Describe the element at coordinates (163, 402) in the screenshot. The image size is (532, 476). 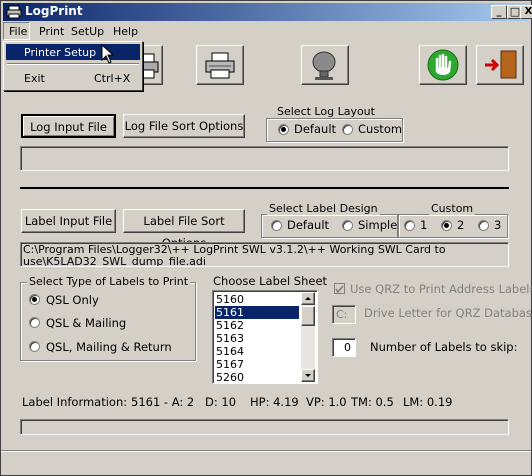
I see `label-info-sheet: 5161 - A: 2` at that location.